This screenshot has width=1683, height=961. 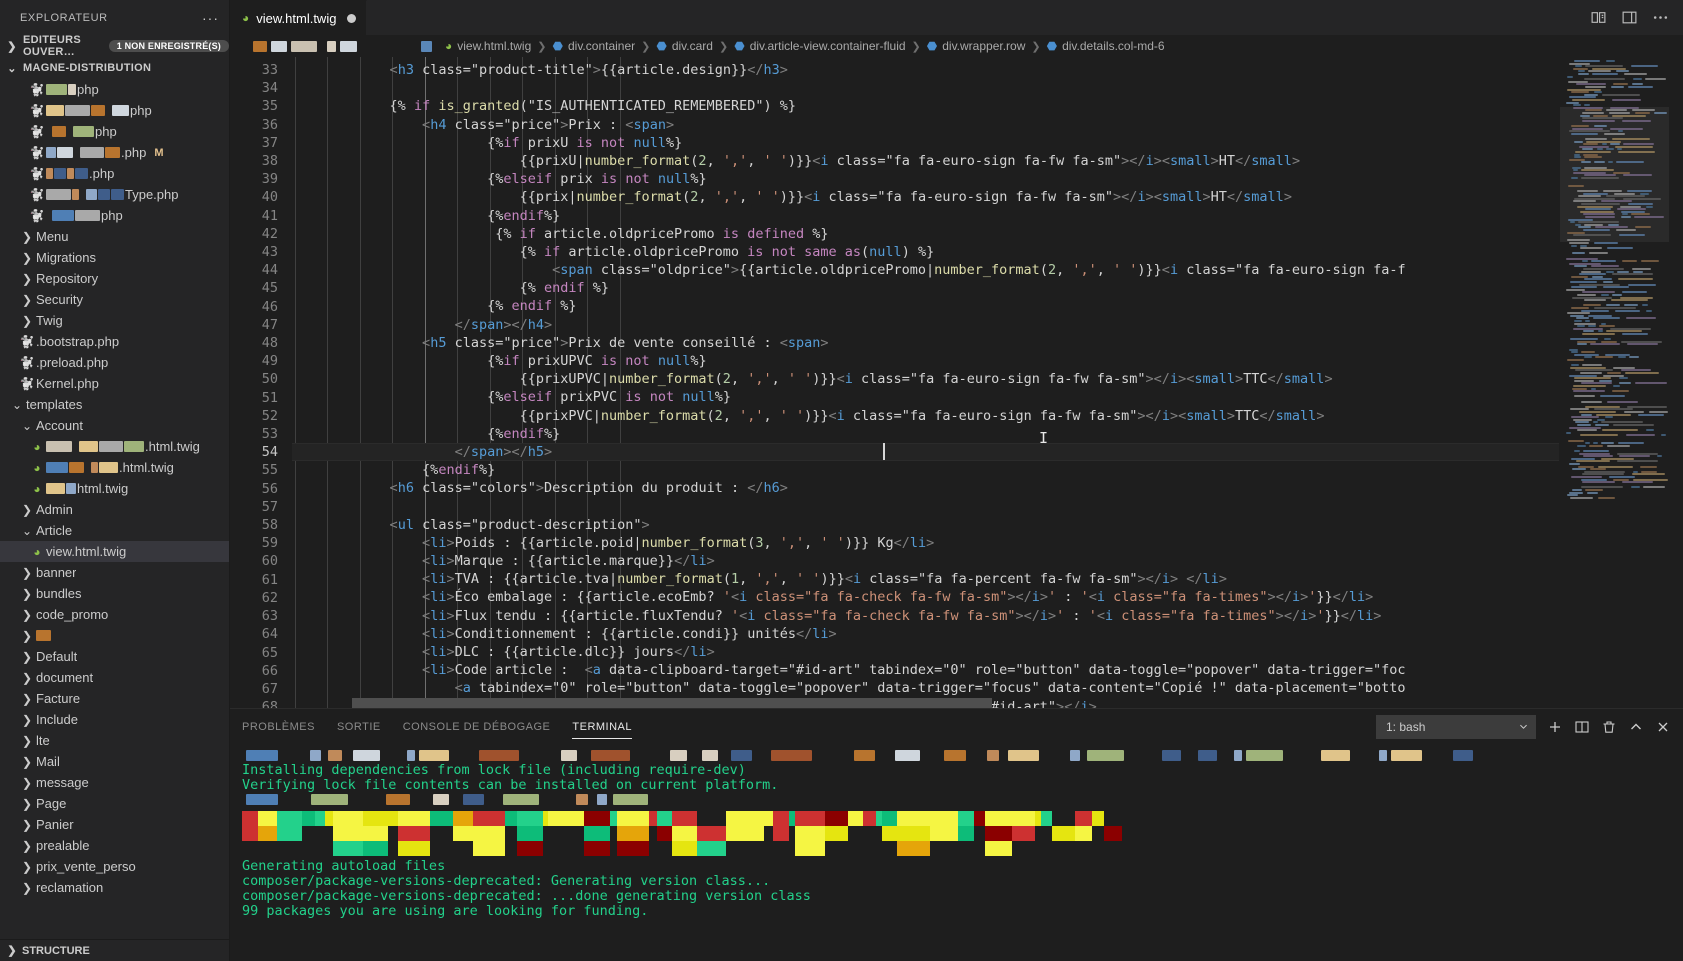 I want to click on tree-file--php: 🐩 .php, so click(x=114, y=173).